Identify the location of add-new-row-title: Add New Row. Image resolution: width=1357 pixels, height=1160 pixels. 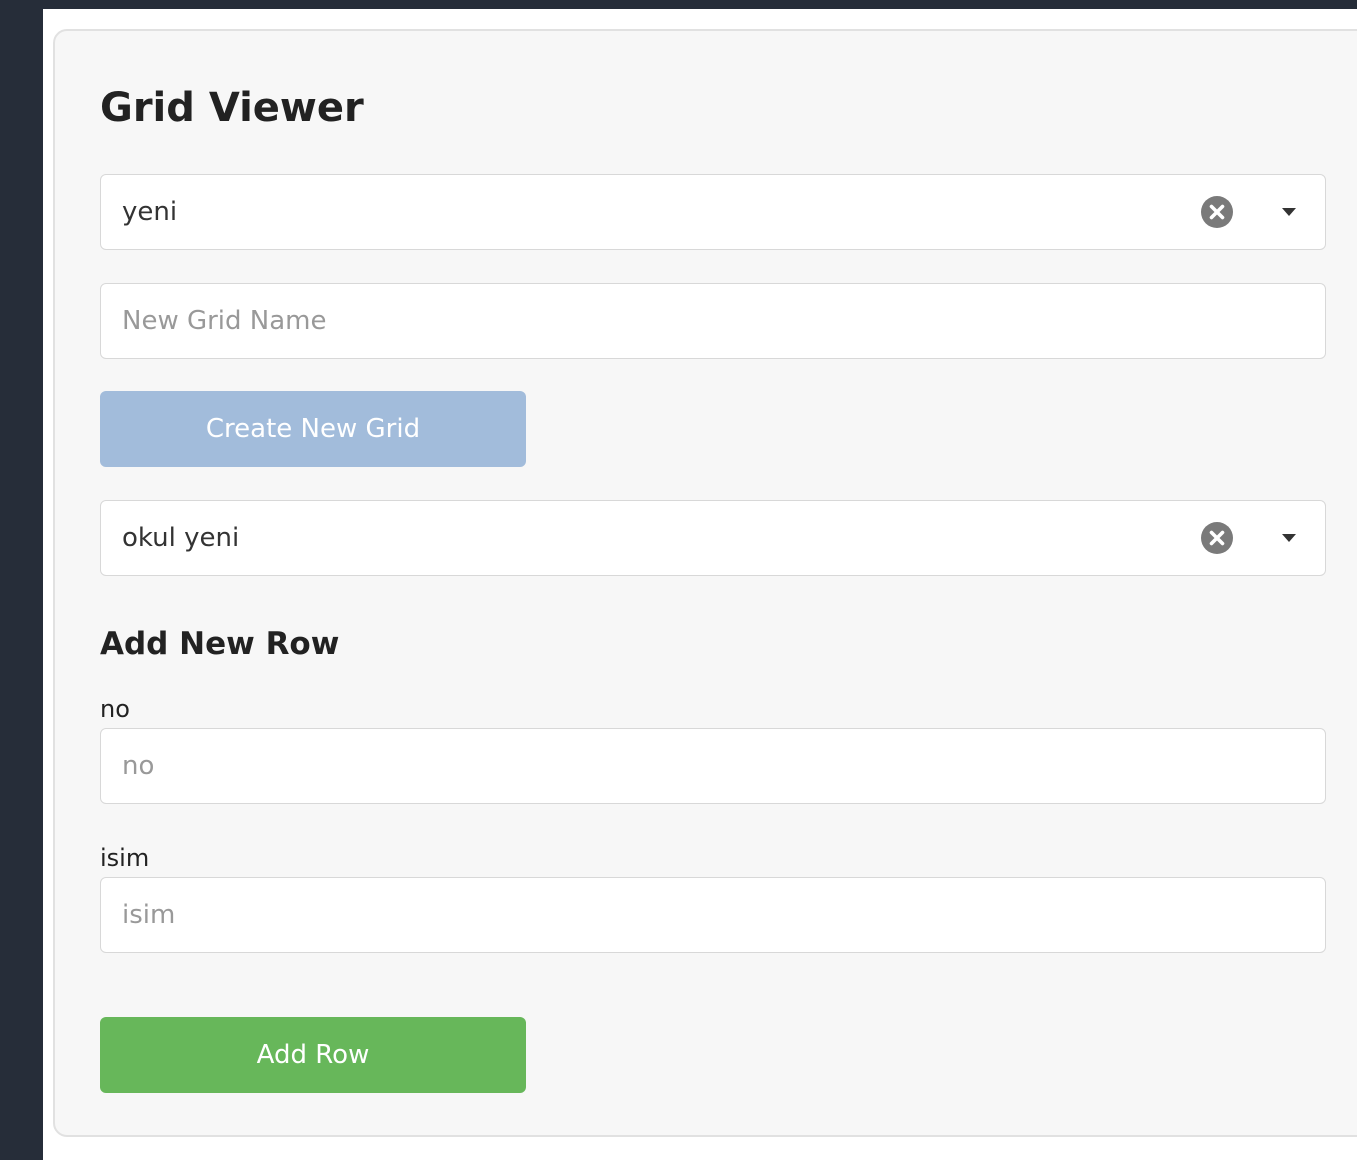
(220, 644).